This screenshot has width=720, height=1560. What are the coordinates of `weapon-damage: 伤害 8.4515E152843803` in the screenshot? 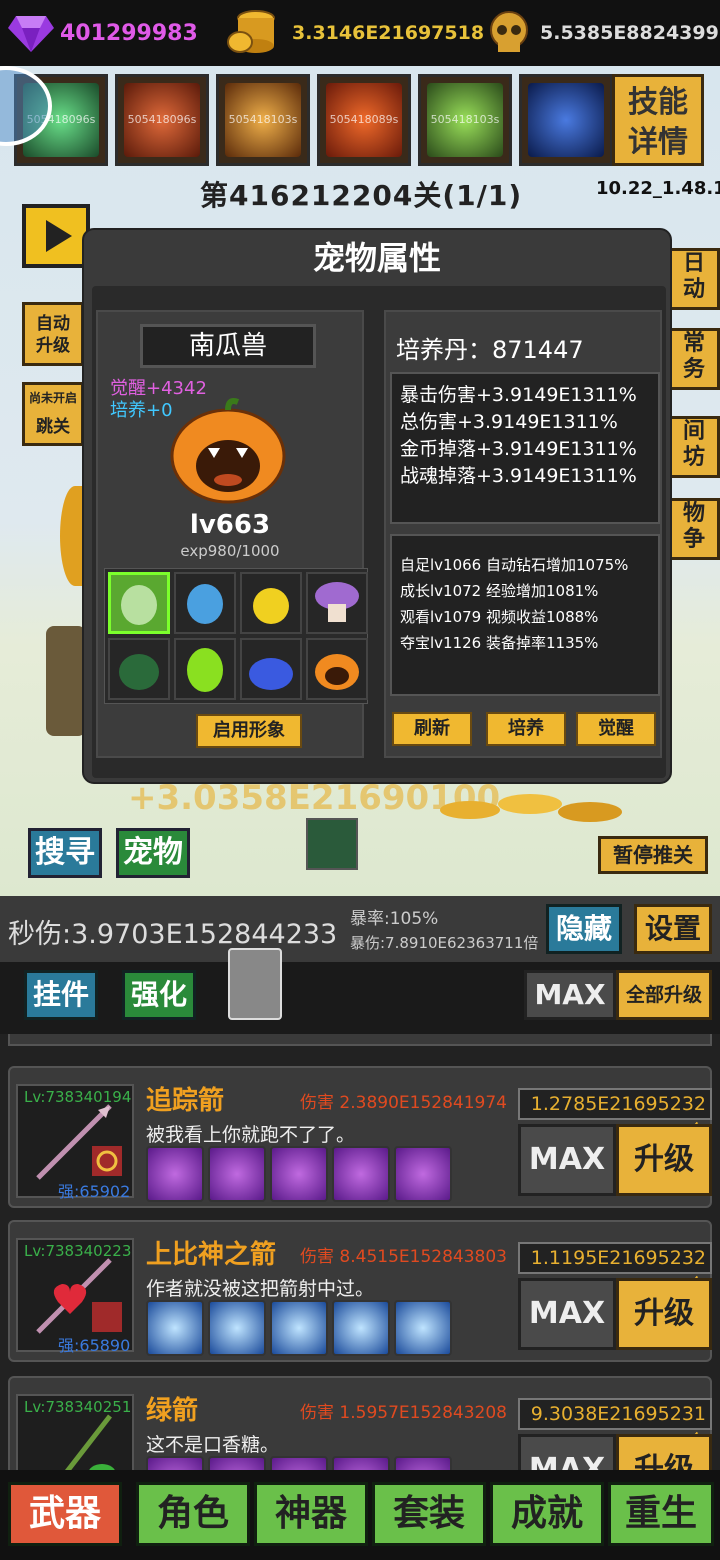 It's located at (403, 1257).